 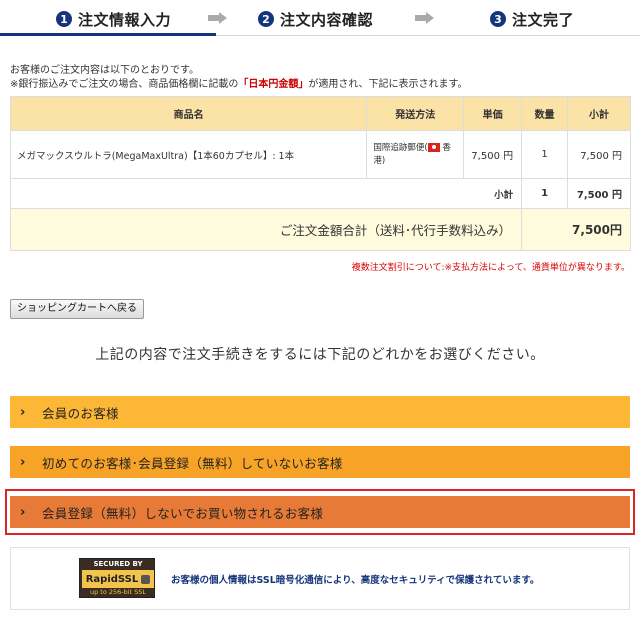 I want to click on header-product-name: 商品名, so click(x=188, y=113).